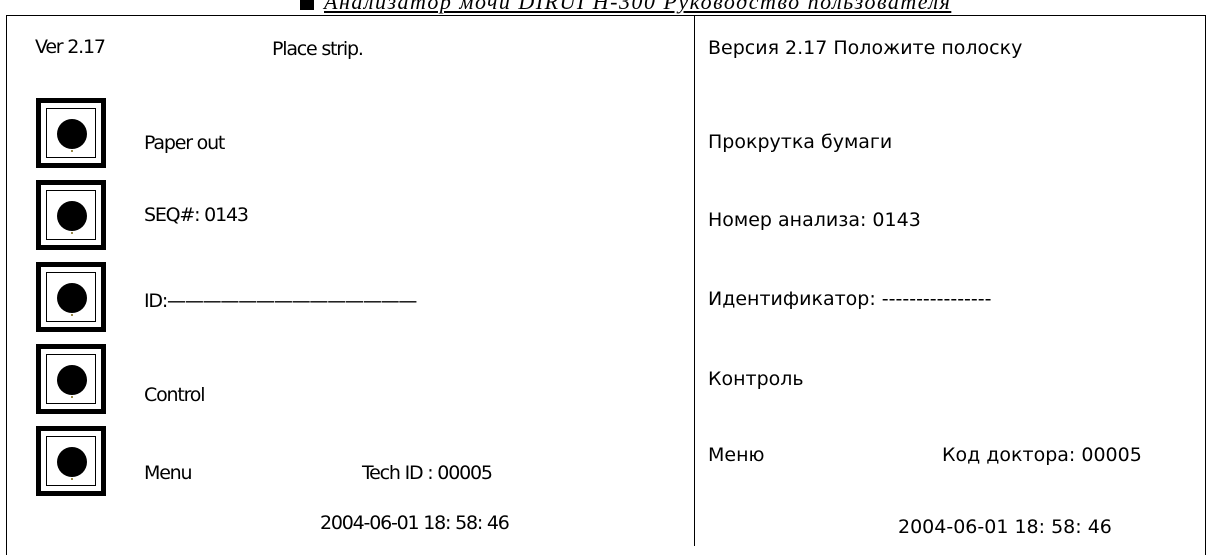  Describe the element at coordinates (800, 142) in the screenshot. I see `translation-paper-out: Прокрутка бумаги` at that location.